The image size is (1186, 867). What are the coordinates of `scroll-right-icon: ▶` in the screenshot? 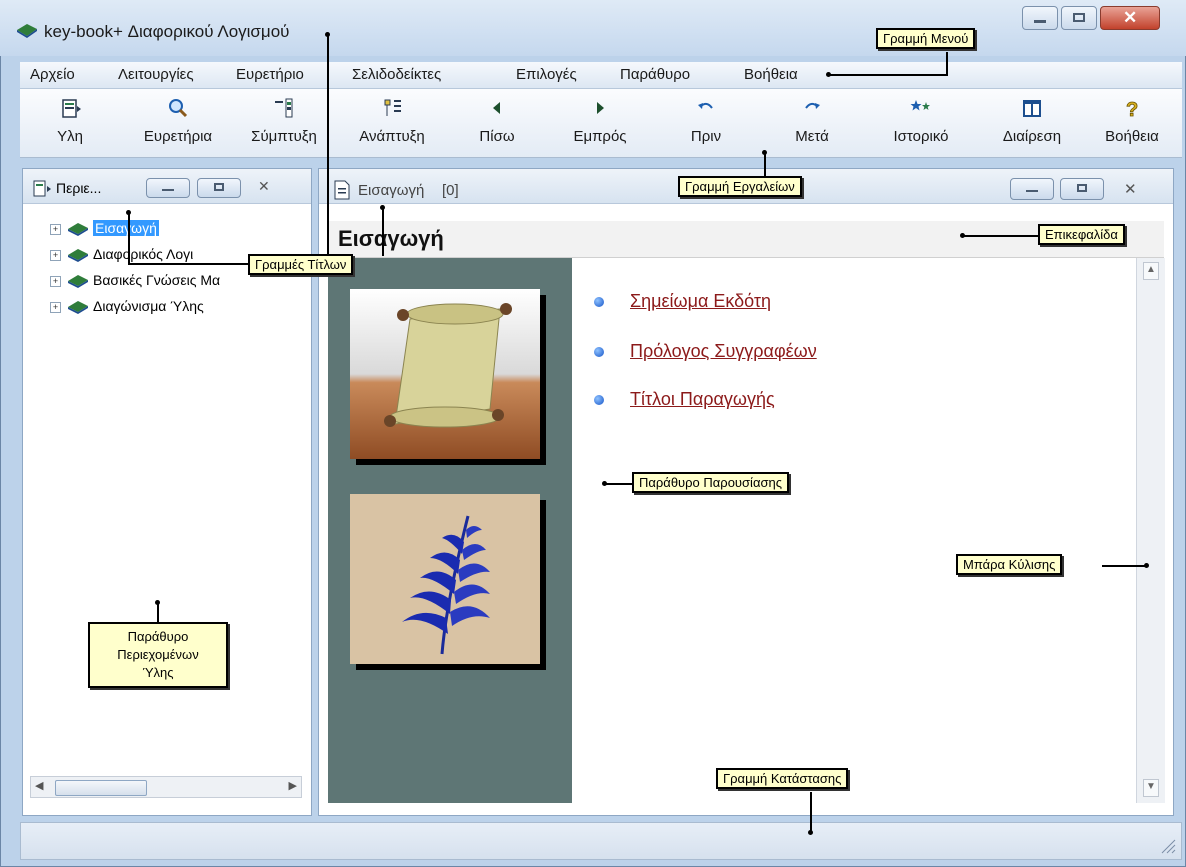 It's located at (293, 785).